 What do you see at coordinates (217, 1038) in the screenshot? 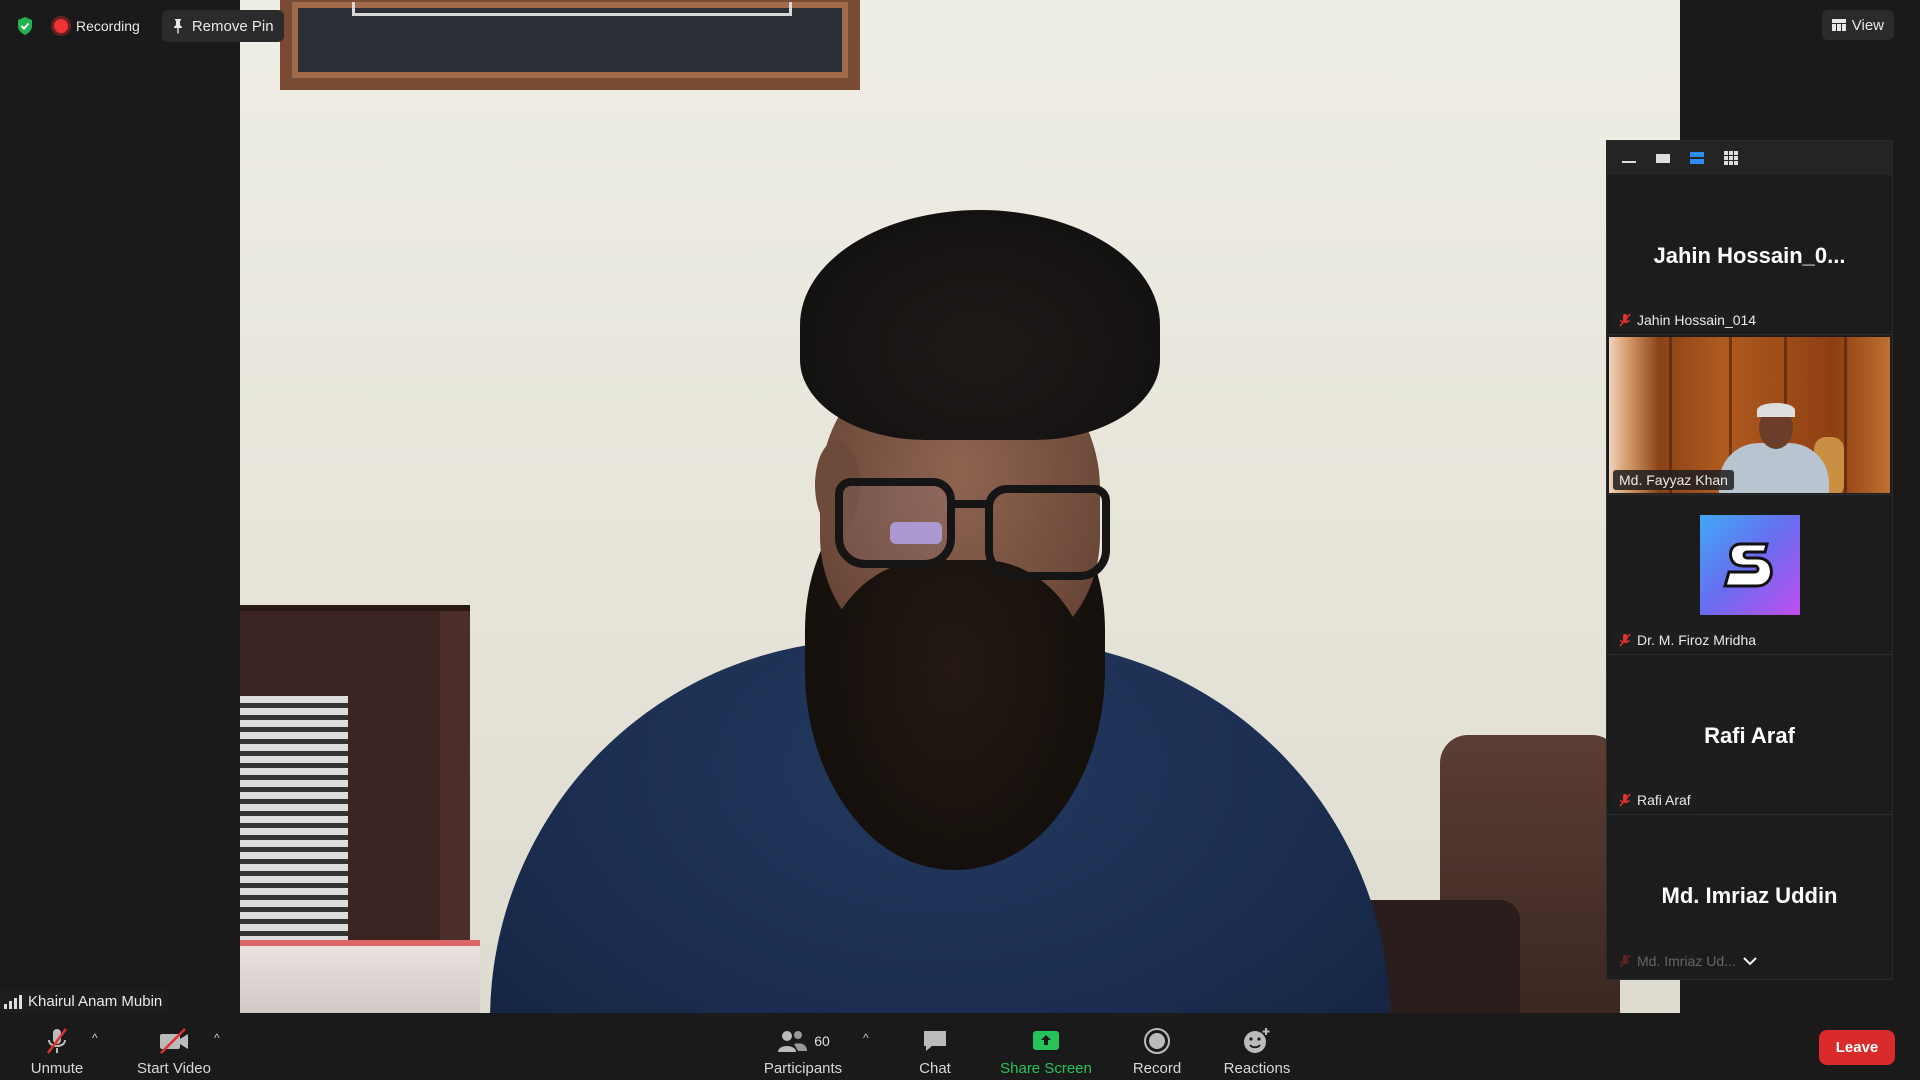
I see `video-options-caret-icon: ^` at bounding box center [217, 1038].